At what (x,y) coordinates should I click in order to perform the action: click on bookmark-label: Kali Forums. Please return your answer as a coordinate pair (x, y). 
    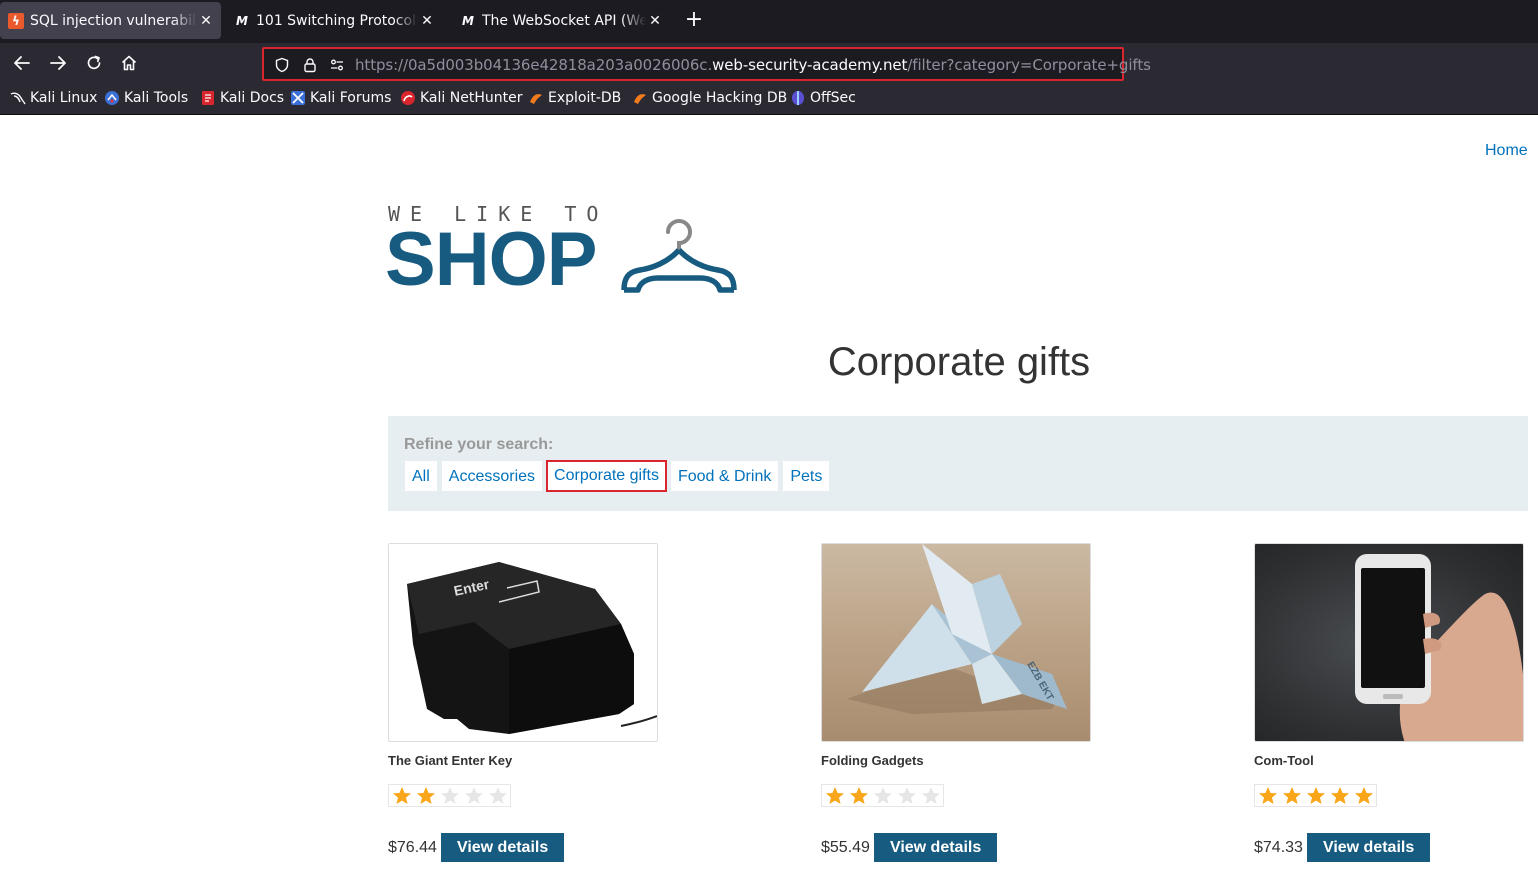
    Looking at the image, I should click on (351, 98).